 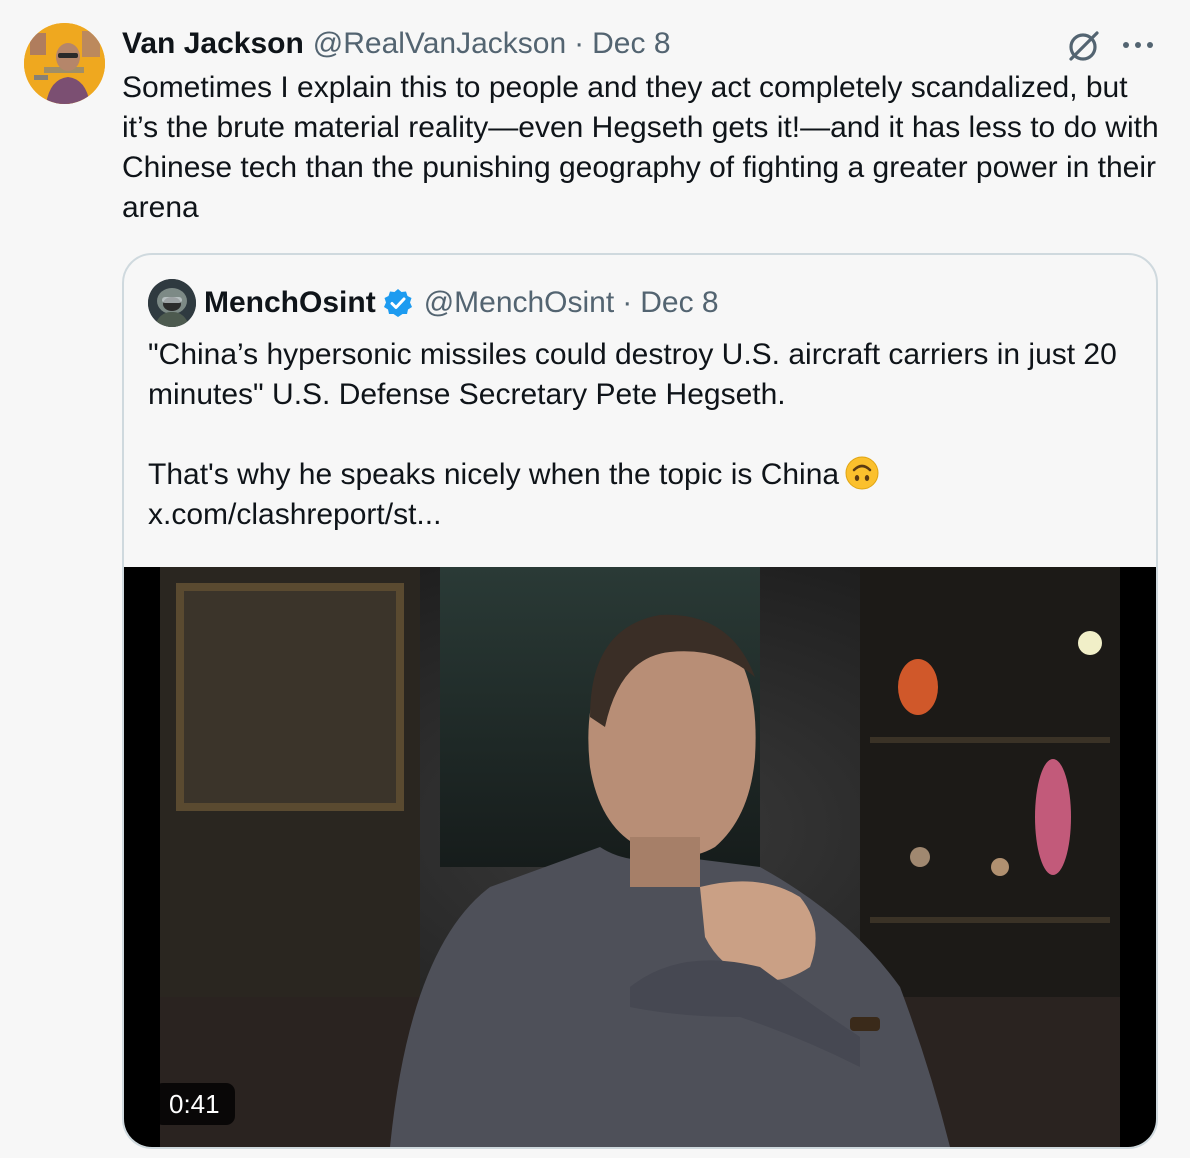 What do you see at coordinates (213, 44) in the screenshot?
I see `author-display-name: Van Jackson` at bounding box center [213, 44].